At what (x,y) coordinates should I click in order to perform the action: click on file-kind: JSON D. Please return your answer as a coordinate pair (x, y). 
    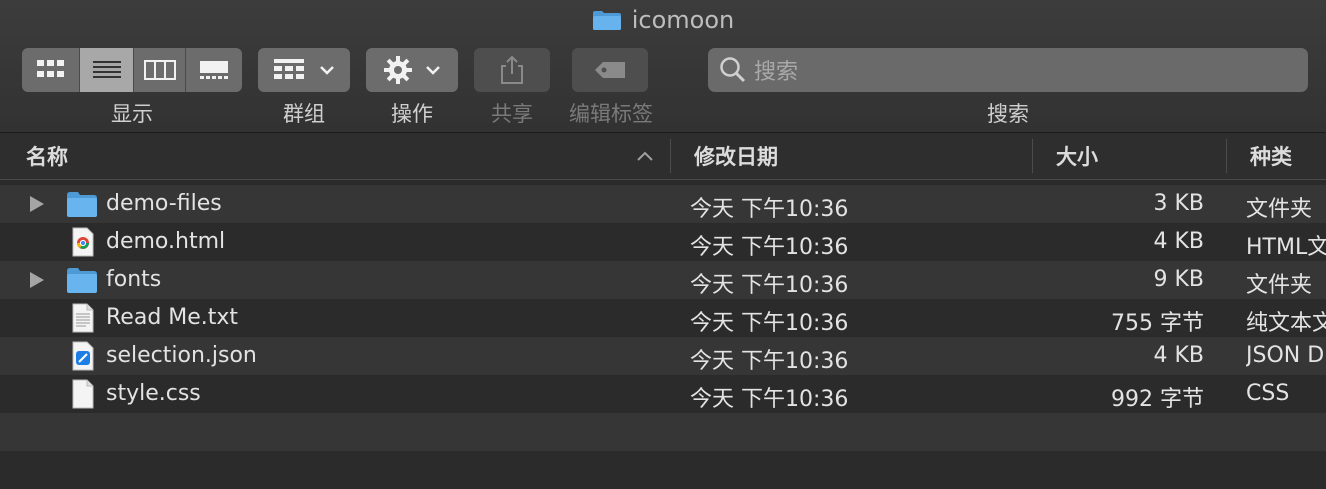
    Looking at the image, I should click on (1285, 355).